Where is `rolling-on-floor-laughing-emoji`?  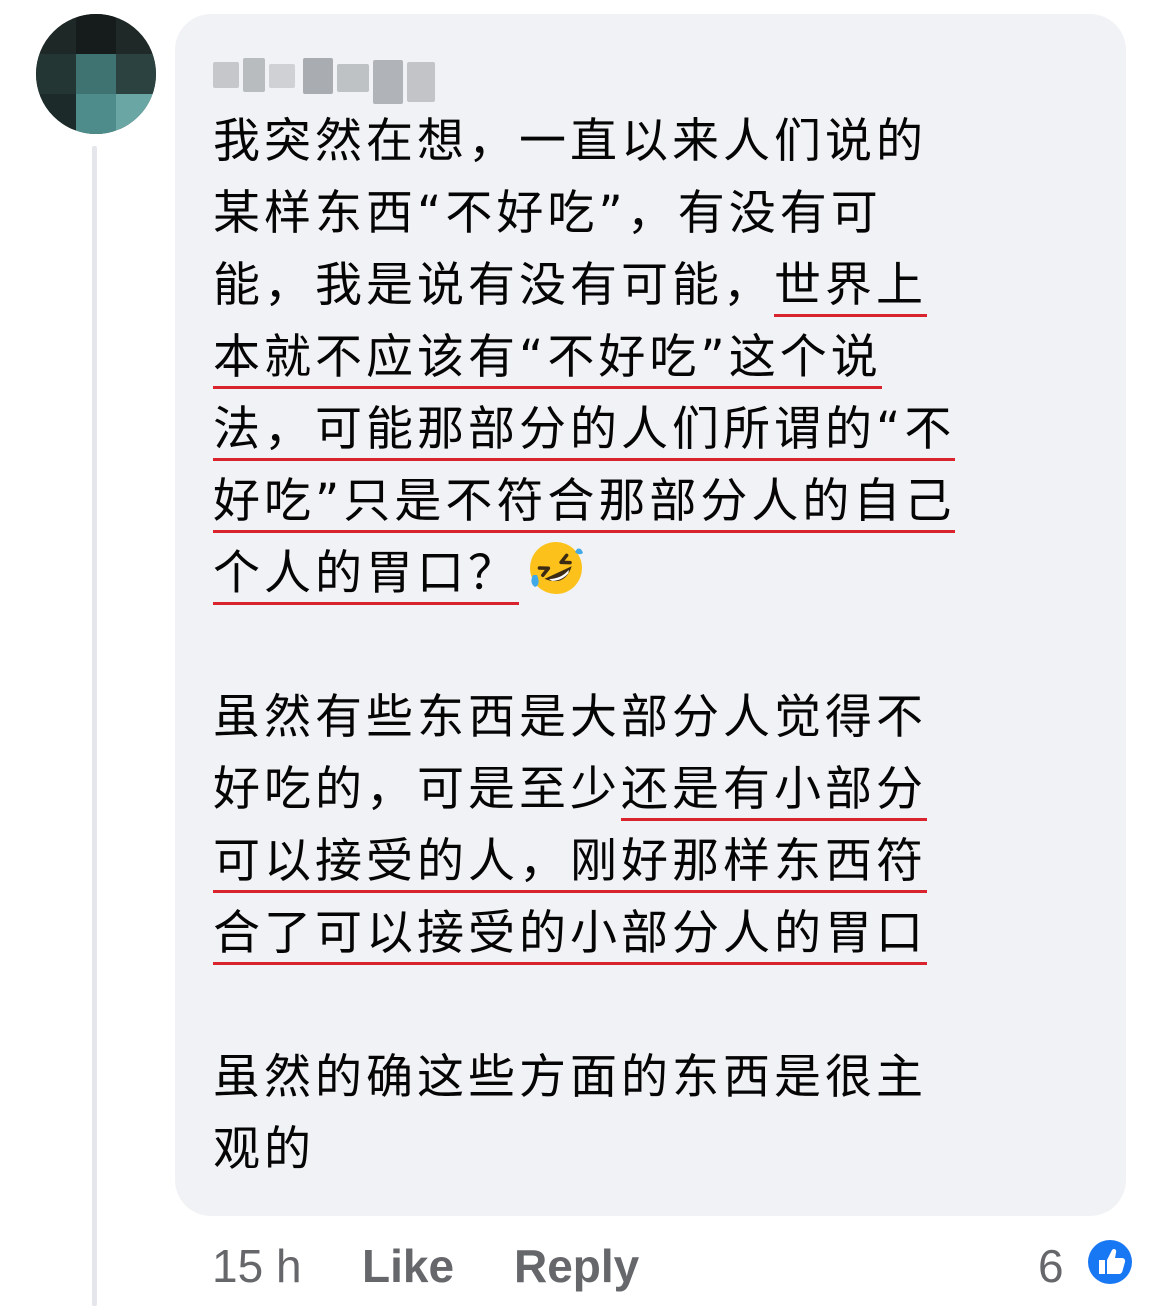
rolling-on-floor-laughing-emoji is located at coordinates (556, 568).